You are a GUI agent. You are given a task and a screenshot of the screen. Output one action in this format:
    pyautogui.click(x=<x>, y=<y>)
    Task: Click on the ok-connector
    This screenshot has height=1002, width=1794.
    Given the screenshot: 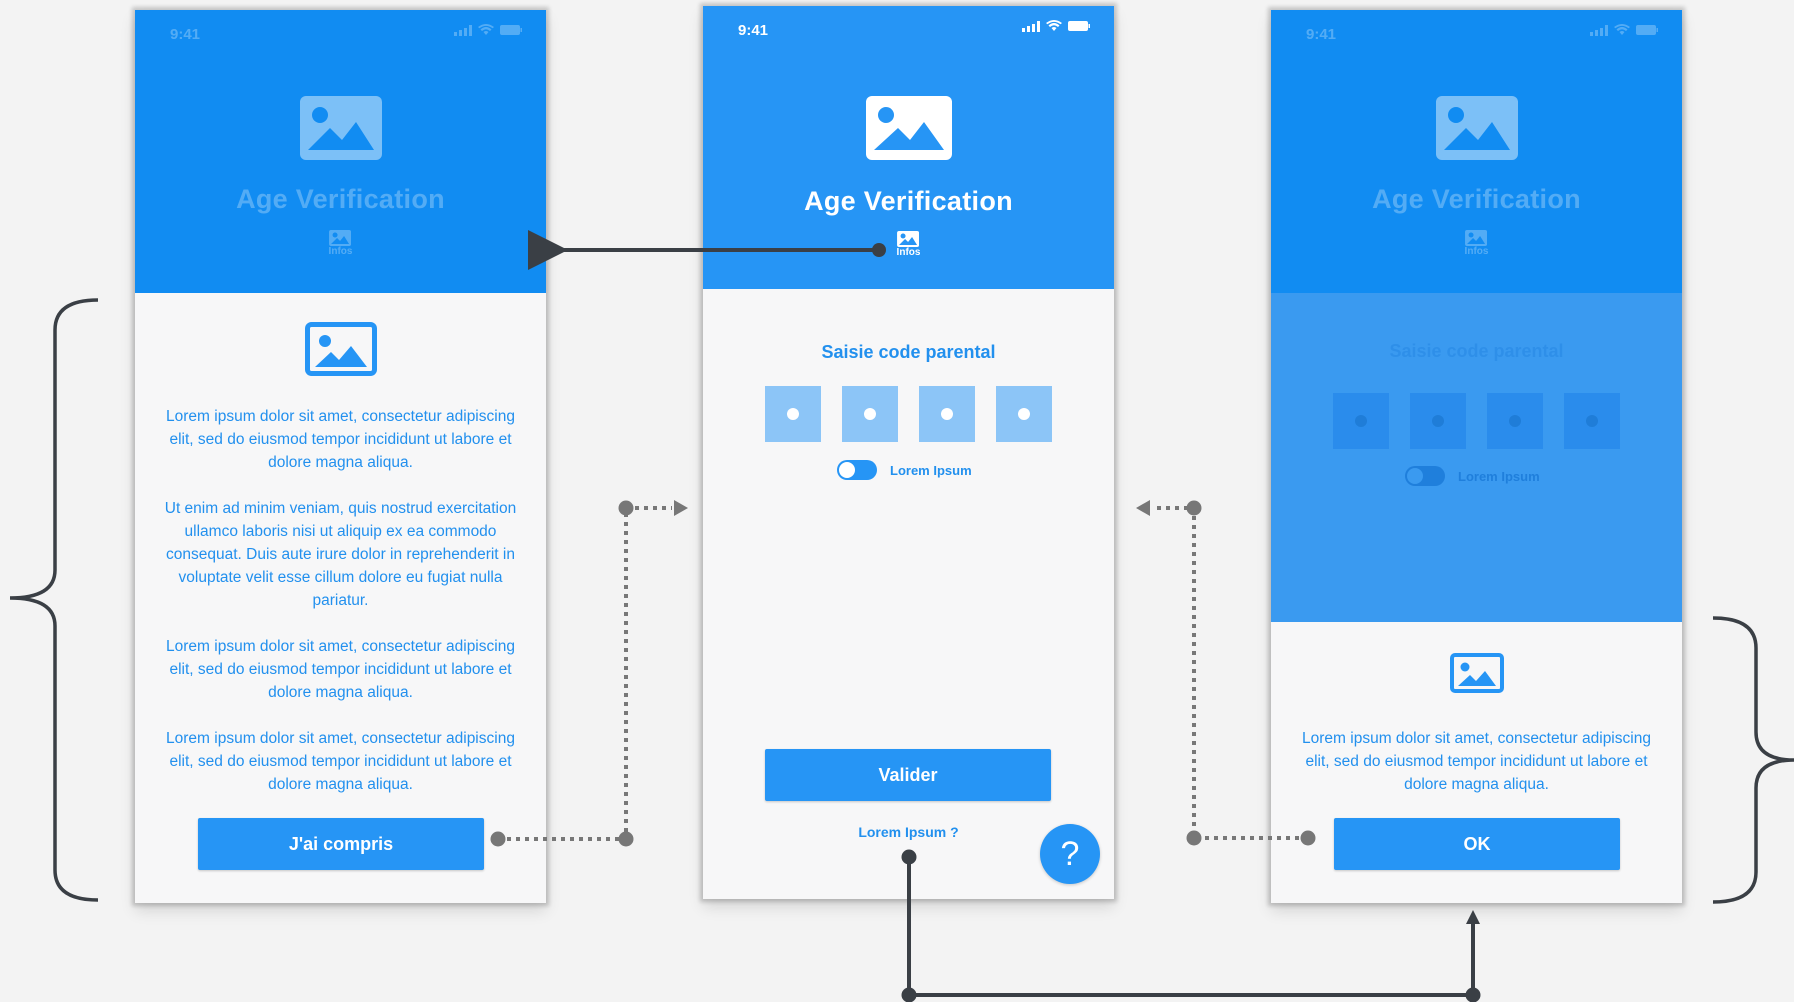 What is the action you would take?
    pyautogui.click(x=1230, y=673)
    